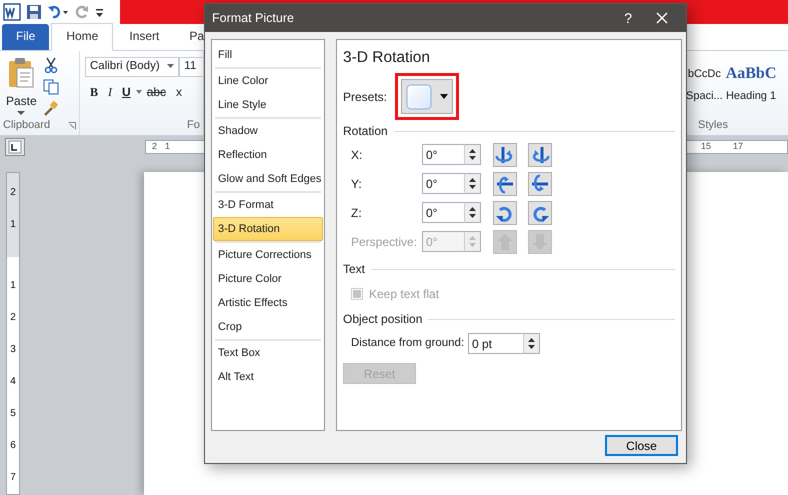  Describe the element at coordinates (641, 445) in the screenshot. I see `close-button: Close` at that location.